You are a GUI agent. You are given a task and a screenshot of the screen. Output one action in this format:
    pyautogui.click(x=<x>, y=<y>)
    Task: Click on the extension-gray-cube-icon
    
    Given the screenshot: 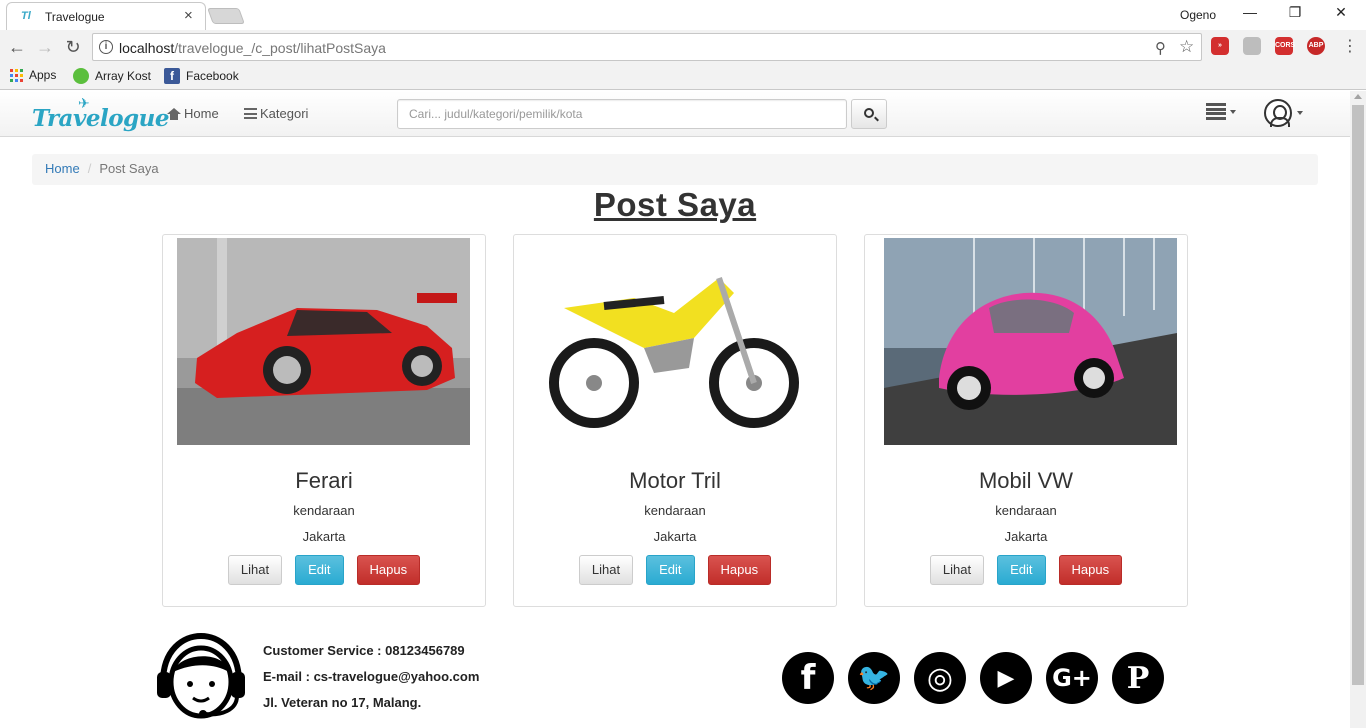 What is the action you would take?
    pyautogui.click(x=1252, y=46)
    